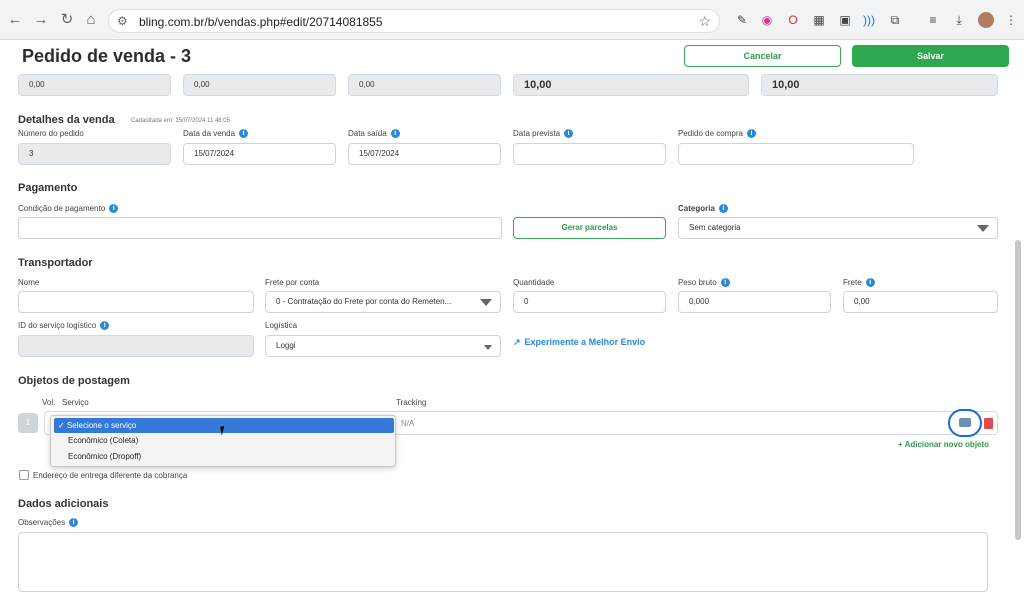  What do you see at coordinates (943, 444) in the screenshot?
I see `add-object-button: + Adicionar novo objeto` at bounding box center [943, 444].